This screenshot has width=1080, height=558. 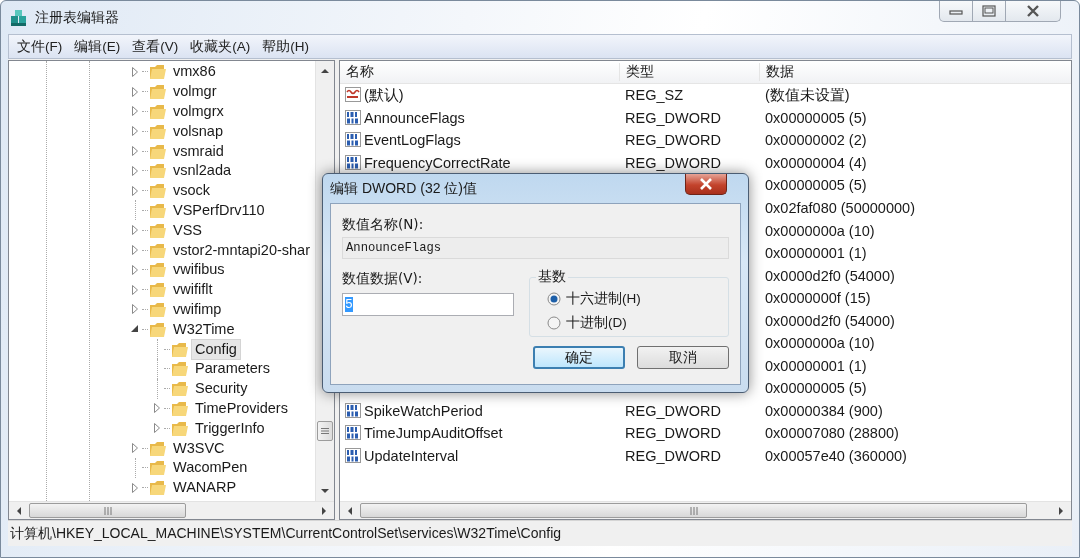 What do you see at coordinates (836, 456) in the screenshot?
I see `value-data: 0x00057e40 (360000)` at bounding box center [836, 456].